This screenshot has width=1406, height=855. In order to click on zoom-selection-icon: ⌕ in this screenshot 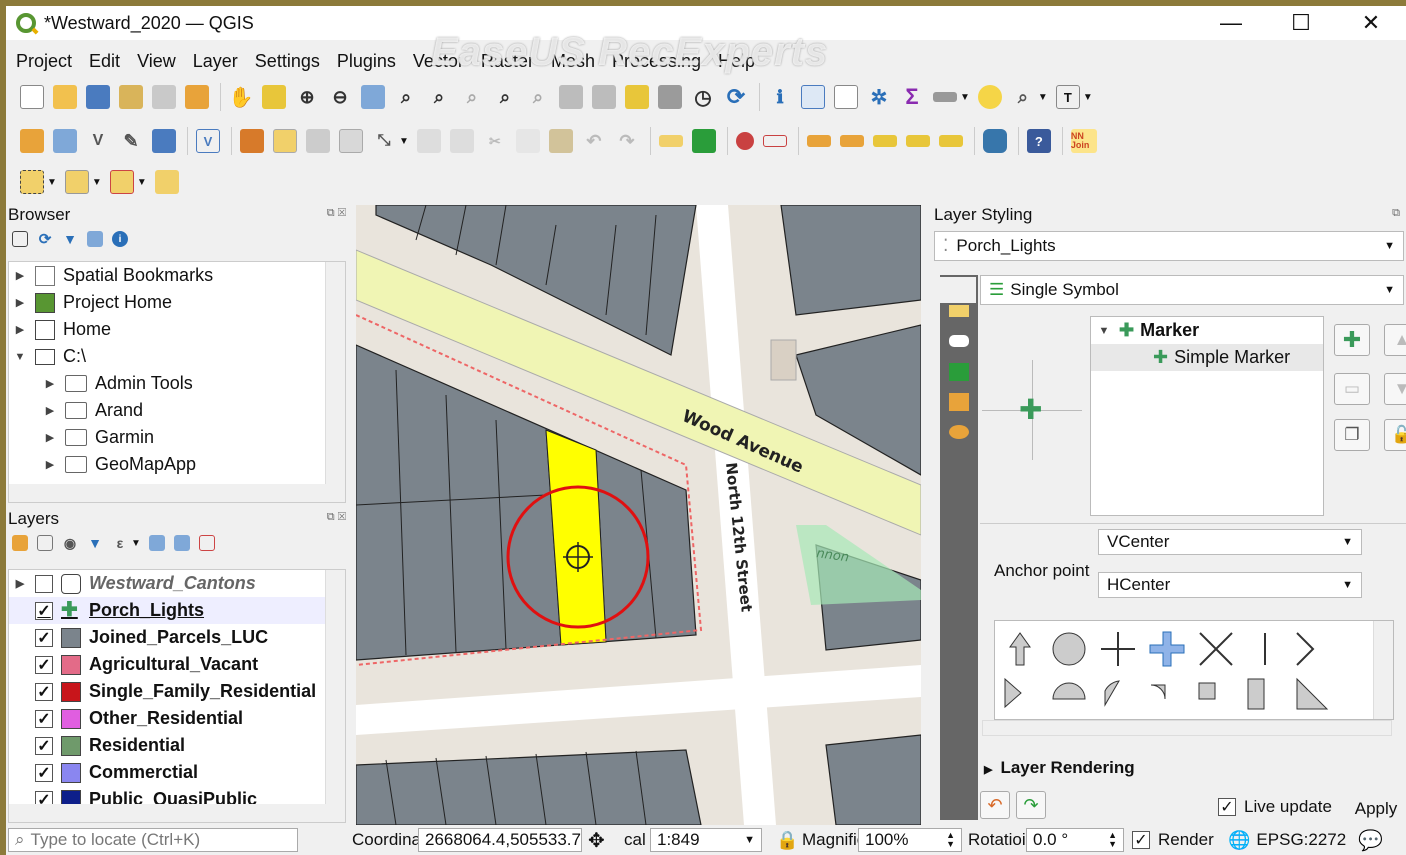, I will do `click(406, 97)`.